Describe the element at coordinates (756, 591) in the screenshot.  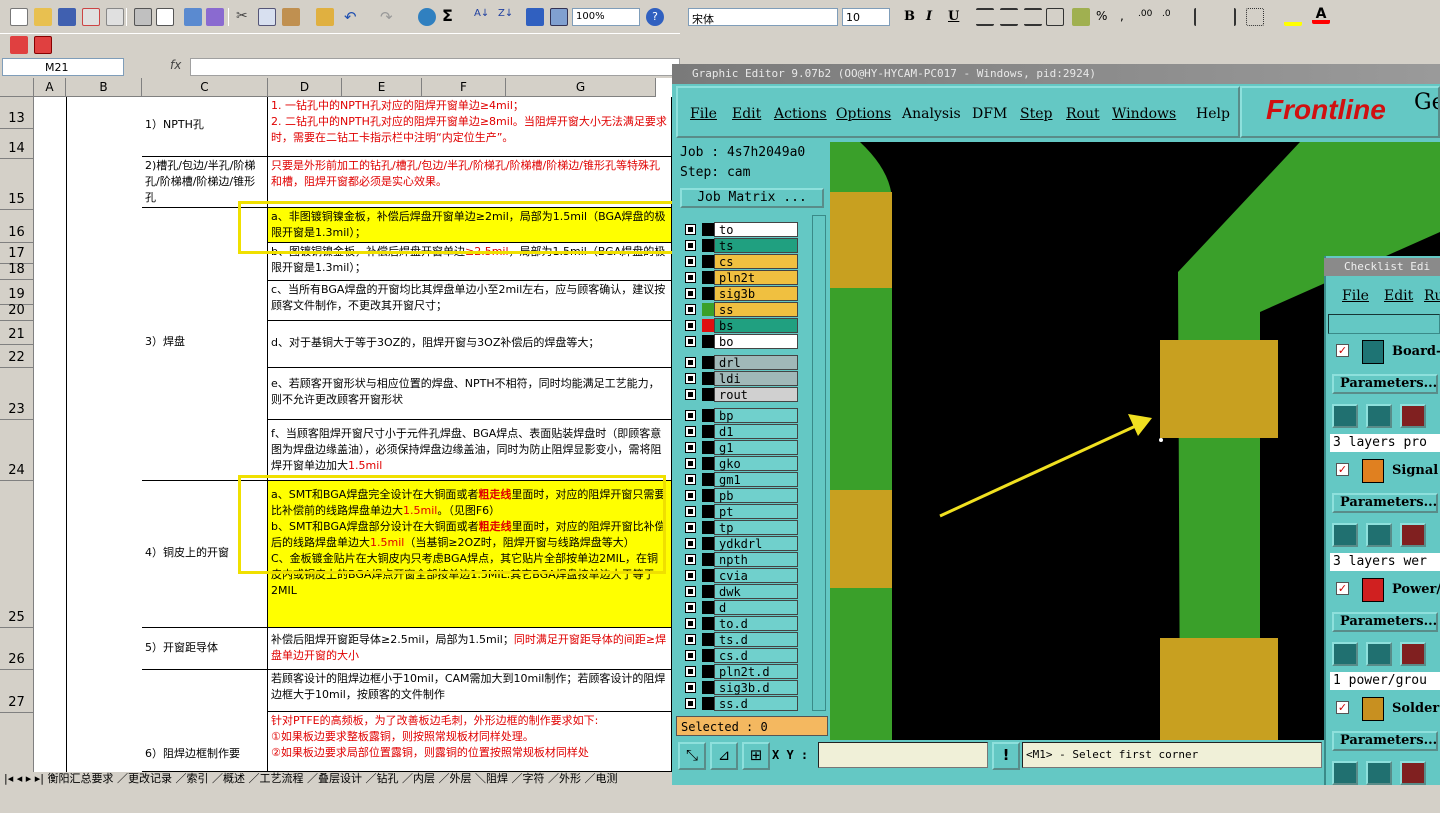
I see `layer-name: dwk` at that location.